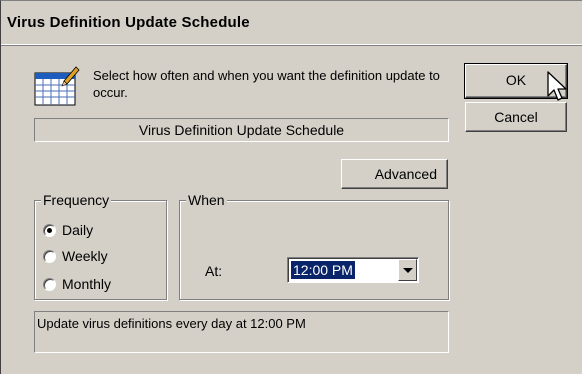 This screenshot has height=374, width=582. I want to click on time-dropdown: 12:00 PM, so click(353, 270).